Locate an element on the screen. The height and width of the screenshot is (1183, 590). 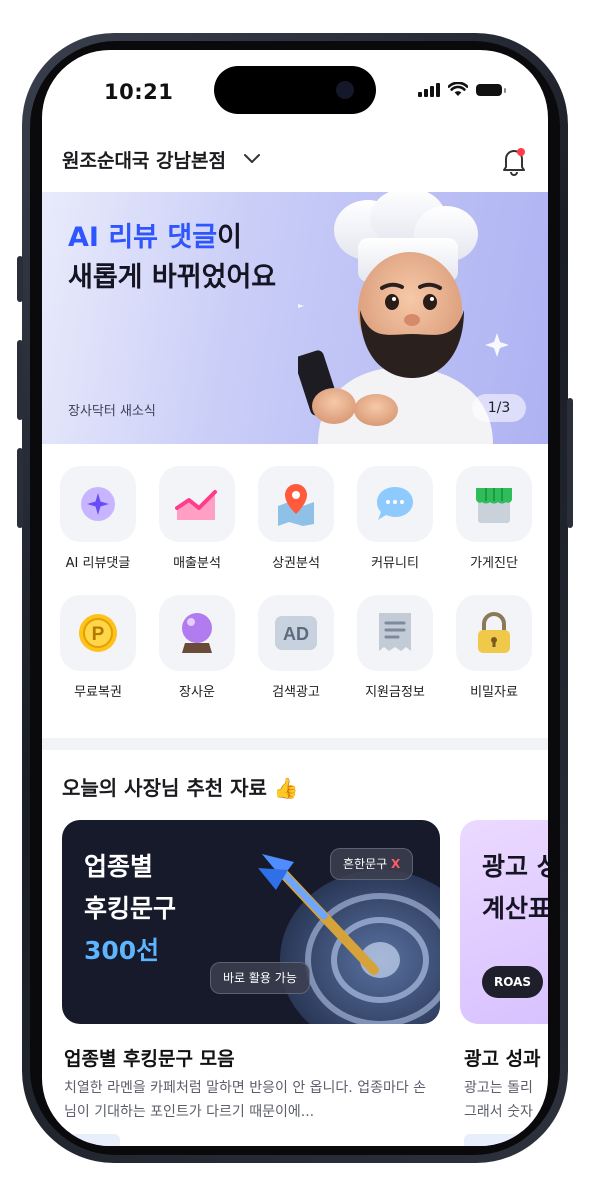
menu-label: 검색광고 is located at coordinates (296, 692).